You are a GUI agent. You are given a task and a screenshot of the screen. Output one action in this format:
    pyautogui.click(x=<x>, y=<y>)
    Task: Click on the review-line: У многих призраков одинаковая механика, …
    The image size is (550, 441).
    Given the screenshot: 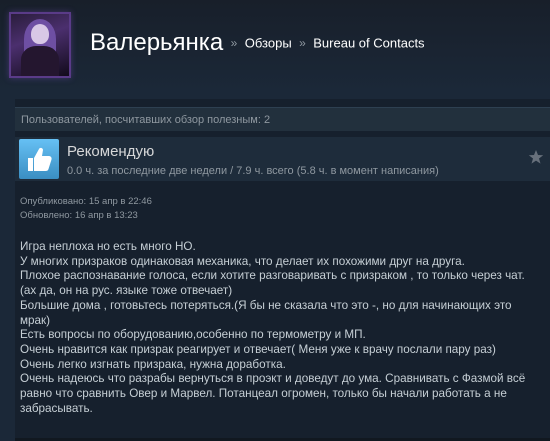 What is the action you would take?
    pyautogui.click(x=242, y=261)
    